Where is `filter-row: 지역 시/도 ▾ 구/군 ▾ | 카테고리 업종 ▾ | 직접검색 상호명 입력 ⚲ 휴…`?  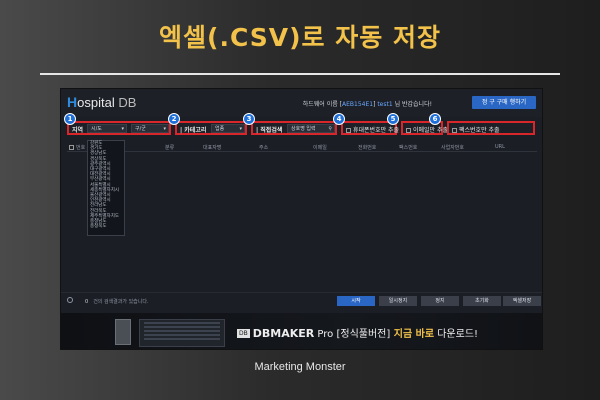 filter-row: 지역 시/도 ▾ 구/군 ▾ | 카테고리 업종 ▾ | 직접검색 상호명 입력 ⚲ 휴… is located at coordinates (300, 125).